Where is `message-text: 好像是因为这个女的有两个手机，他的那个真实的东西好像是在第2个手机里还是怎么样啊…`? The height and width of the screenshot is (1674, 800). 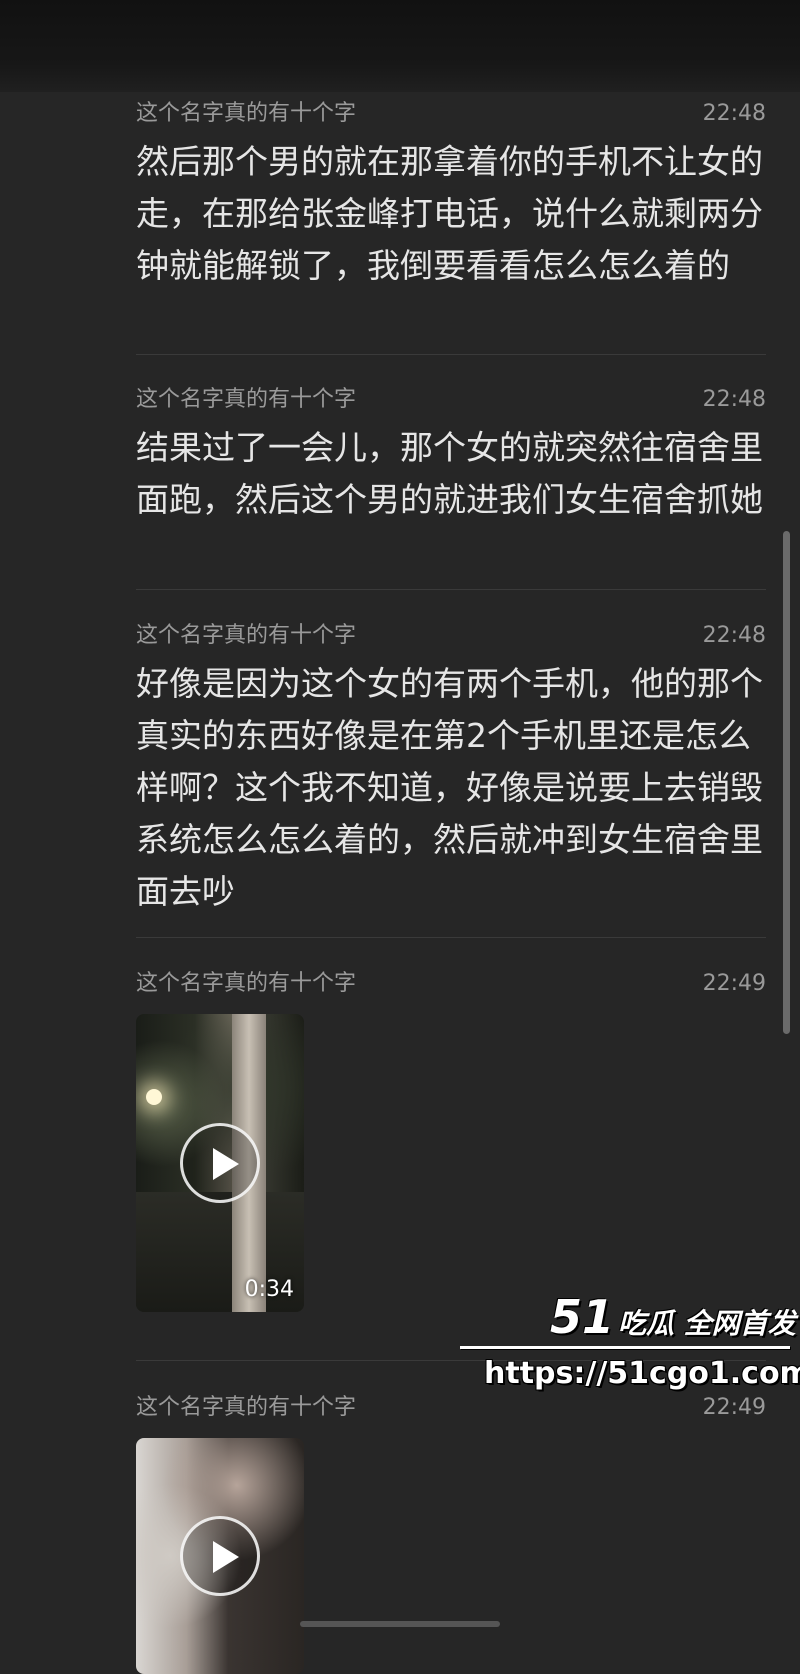 message-text: 好像是因为这个女的有两个手机，他的那个真实的东西好像是在第2个手机里还是怎么样啊… is located at coordinates (449, 787).